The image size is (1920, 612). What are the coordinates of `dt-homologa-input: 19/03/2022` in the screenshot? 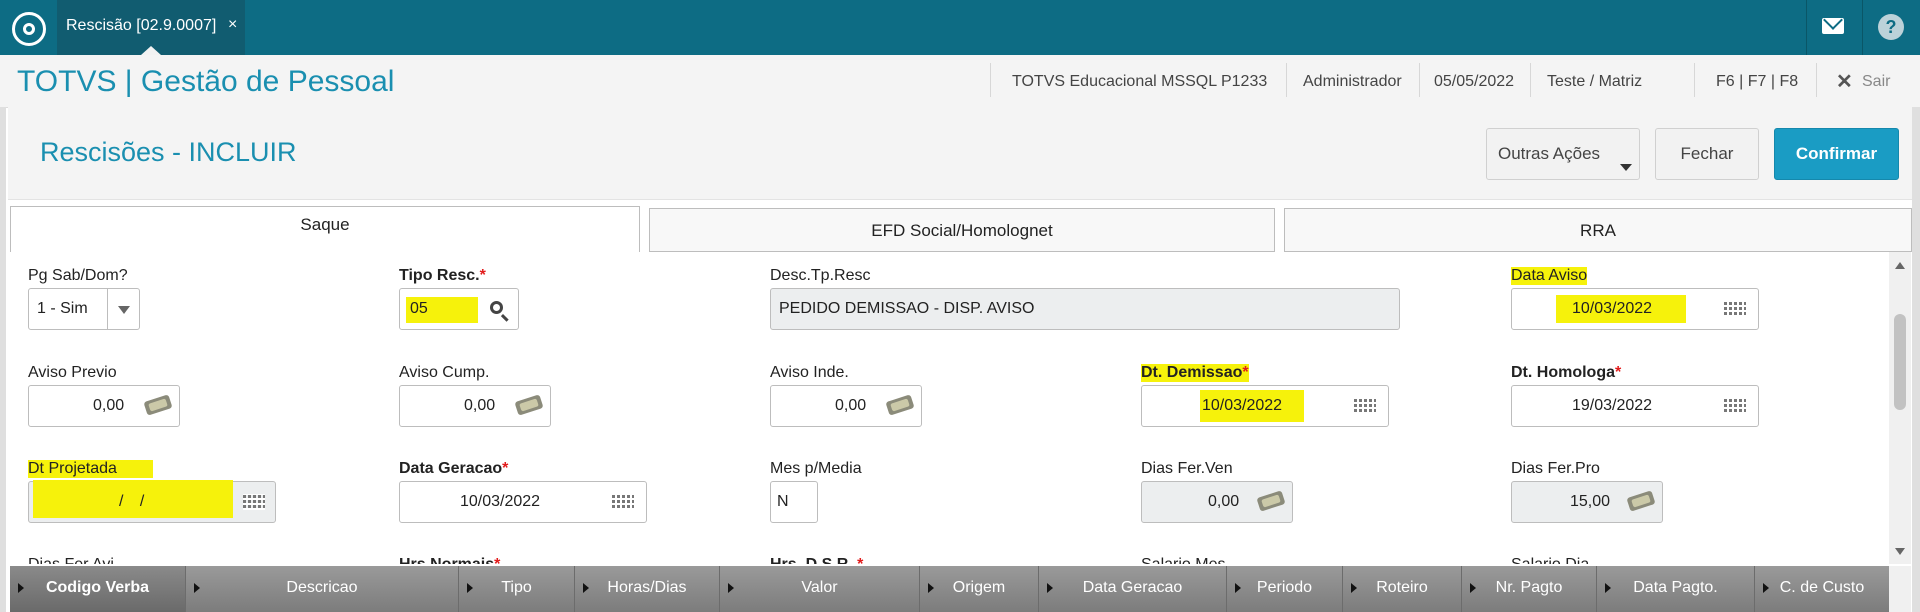 It's located at (1635, 406).